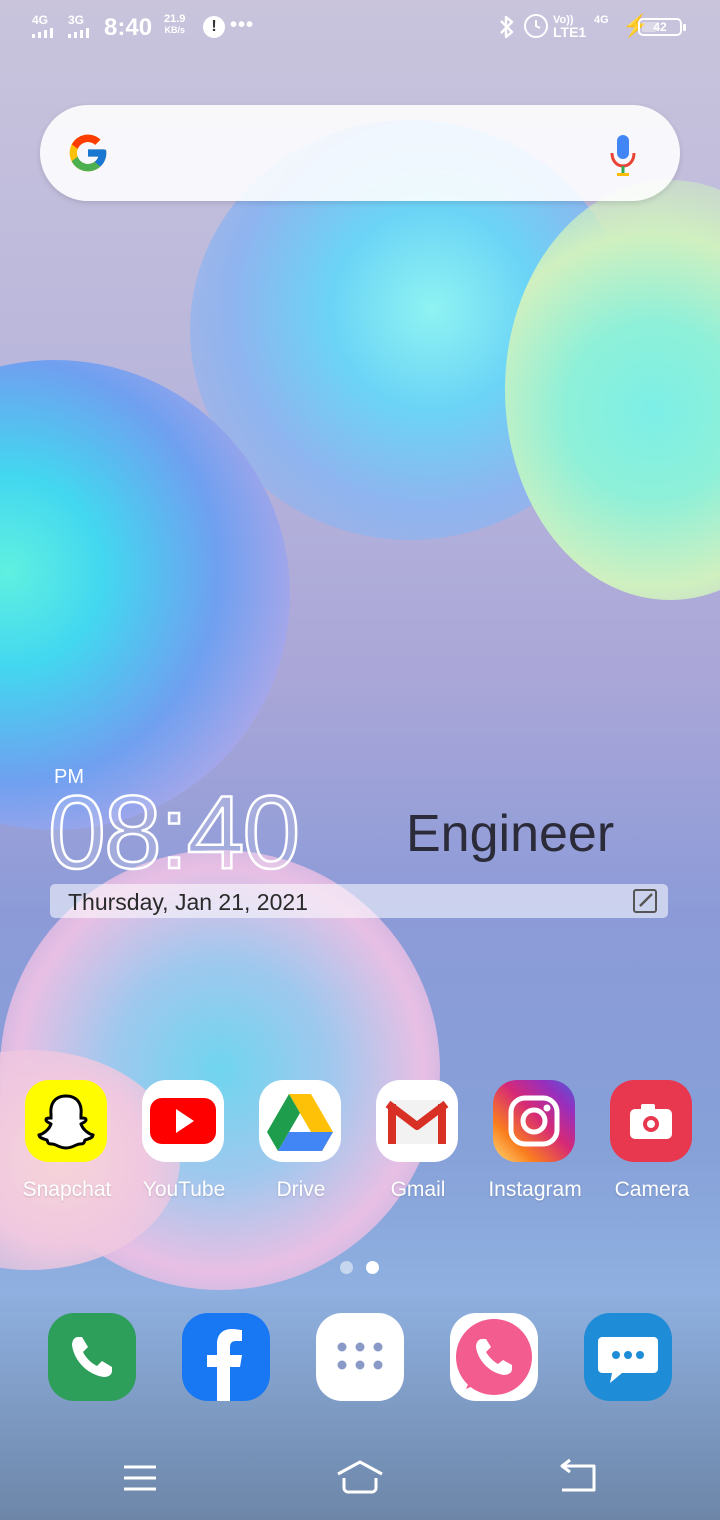 This screenshot has width=720, height=1520. I want to click on dock, so click(360, 1358).